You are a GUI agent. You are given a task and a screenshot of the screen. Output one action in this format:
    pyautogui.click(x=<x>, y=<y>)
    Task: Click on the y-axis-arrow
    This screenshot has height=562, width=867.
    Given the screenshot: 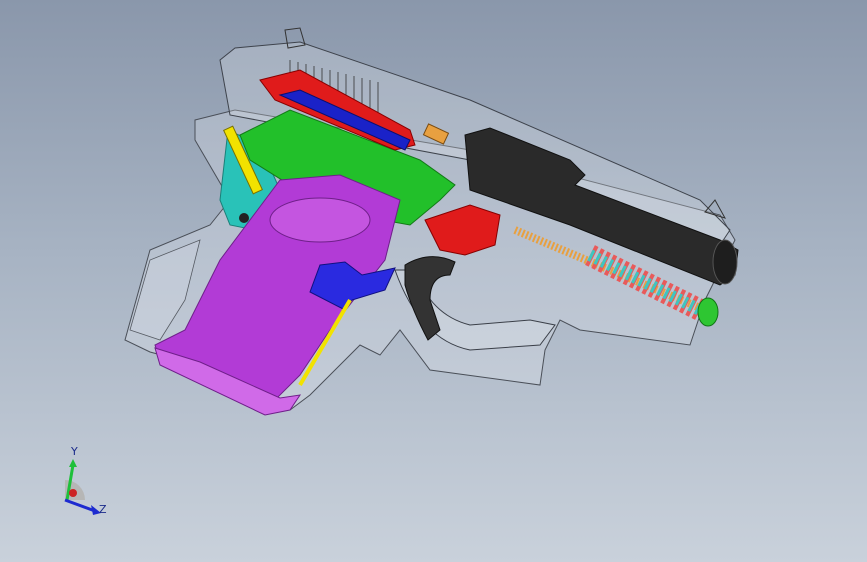 What is the action you would take?
    pyautogui.click(x=73, y=463)
    